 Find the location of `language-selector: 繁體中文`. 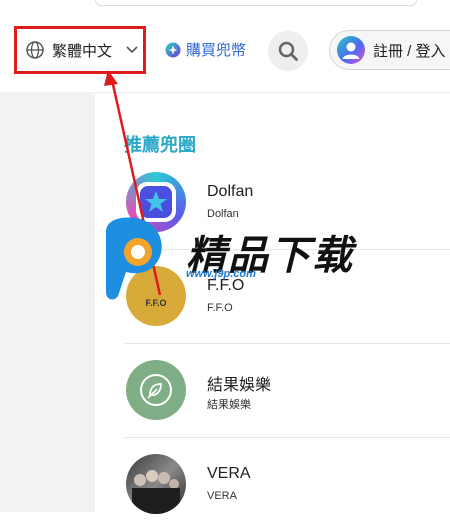

language-selector: 繁體中文 is located at coordinates (80, 50).